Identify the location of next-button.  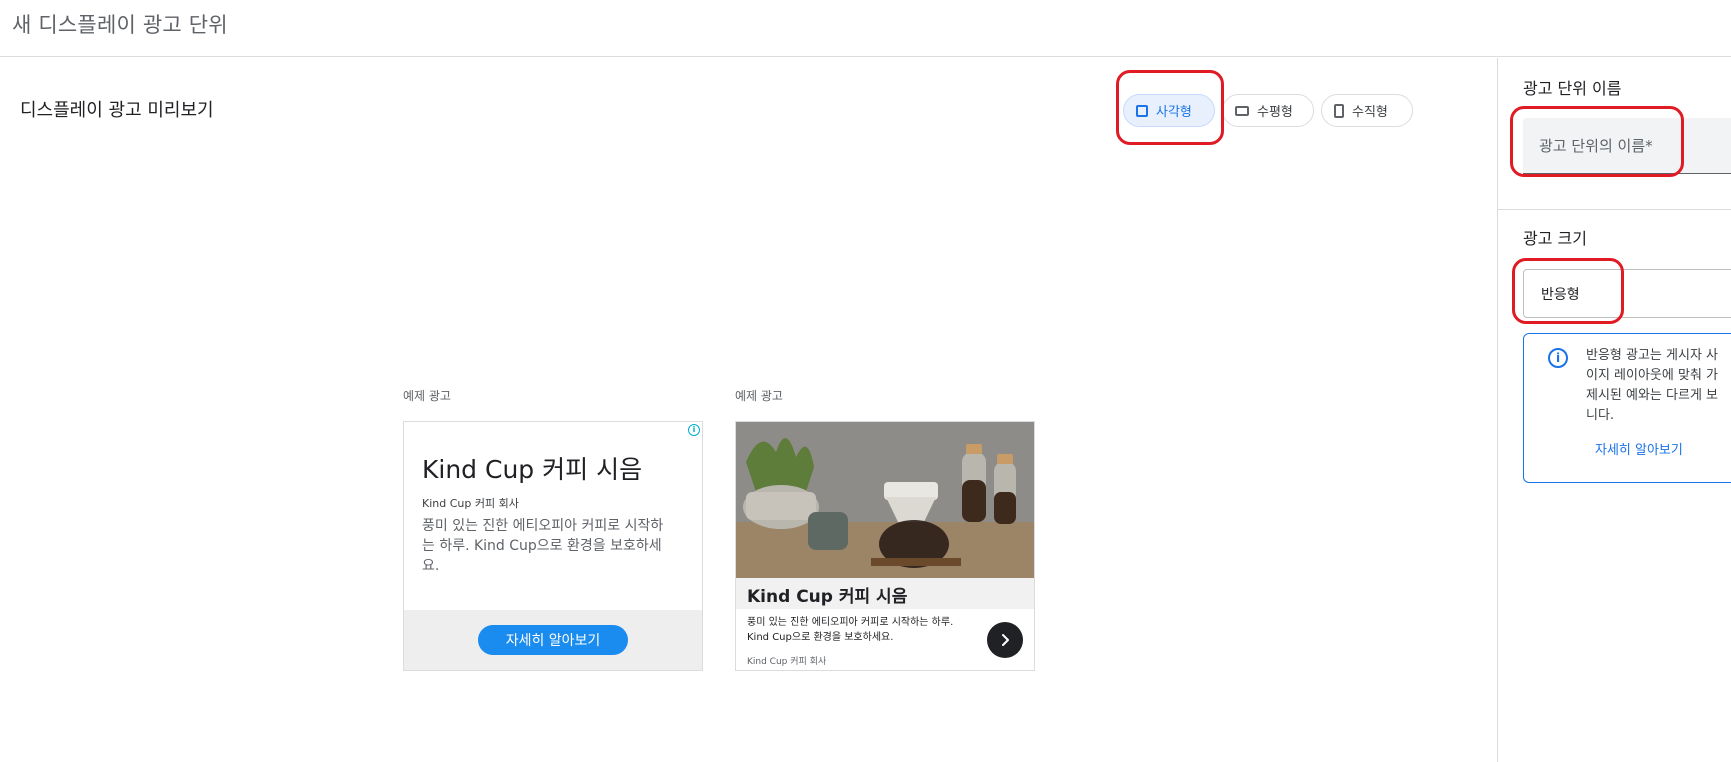
(1005, 640).